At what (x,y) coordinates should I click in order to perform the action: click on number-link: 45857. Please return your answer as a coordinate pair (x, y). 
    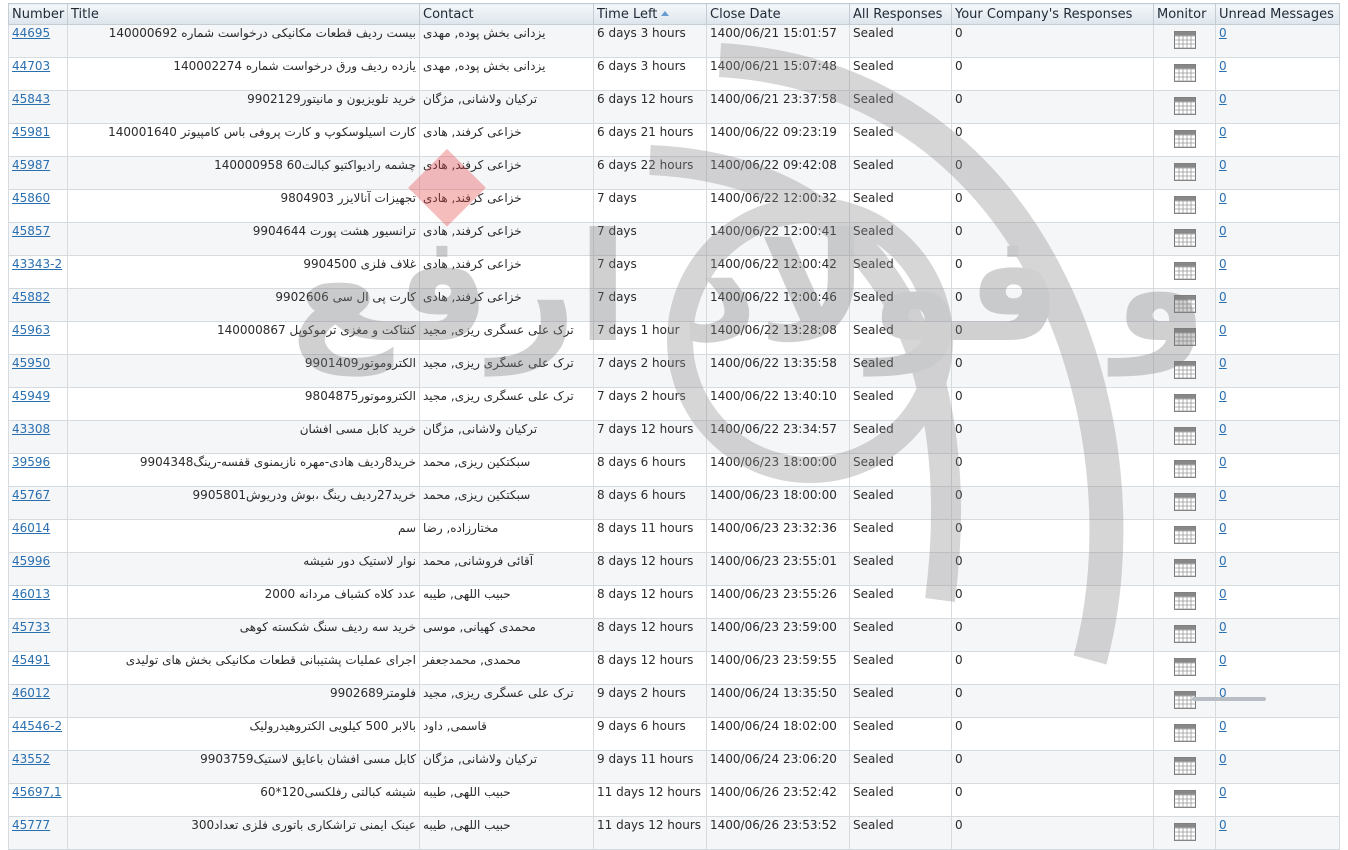
    Looking at the image, I should click on (31, 231).